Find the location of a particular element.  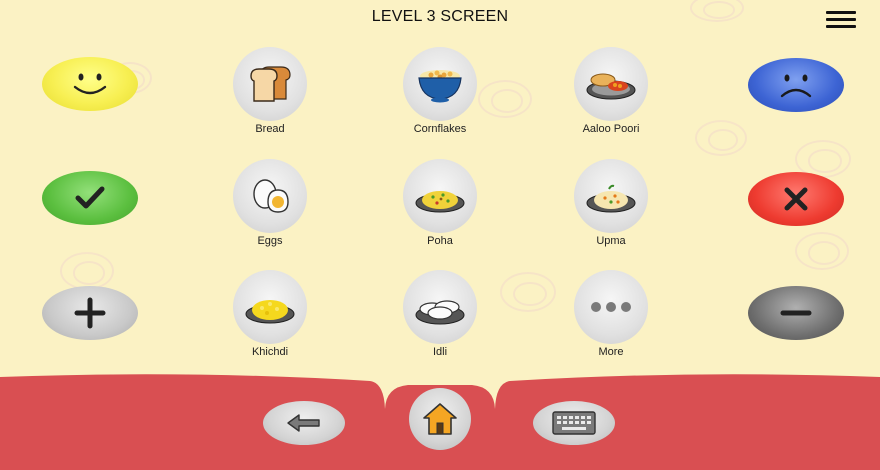

item-label: Eggs is located at coordinates (270, 241).